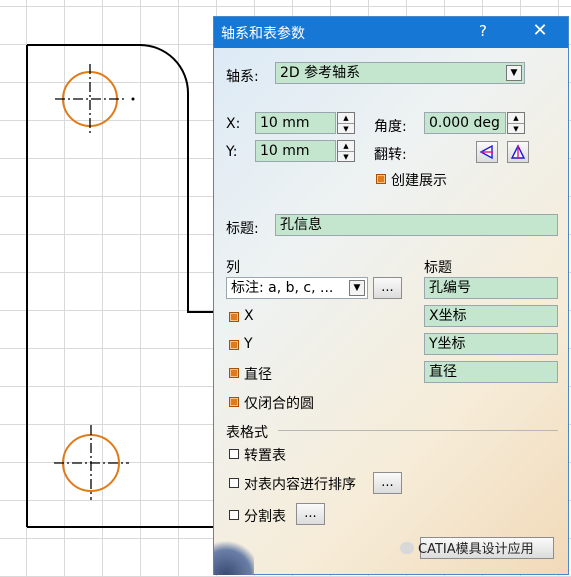 The height and width of the screenshot is (577, 571). What do you see at coordinates (438, 268) in the screenshot?
I see `column-title-heading: 标题` at bounding box center [438, 268].